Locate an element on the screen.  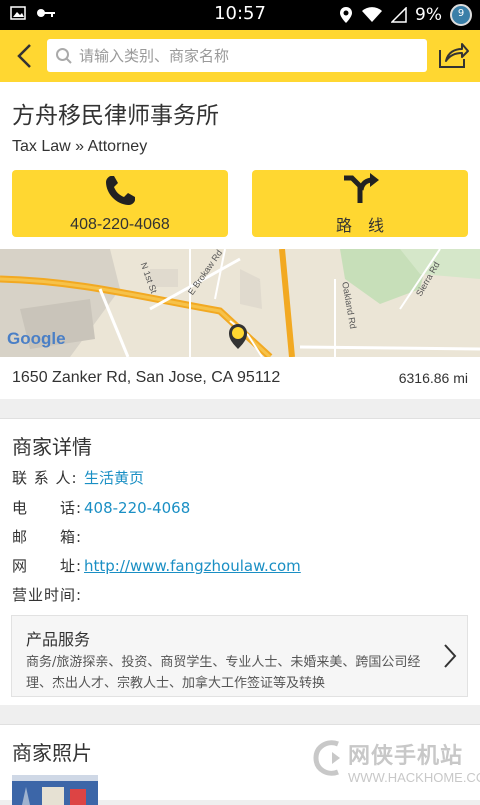
search-icon is located at coordinates (64, 55).